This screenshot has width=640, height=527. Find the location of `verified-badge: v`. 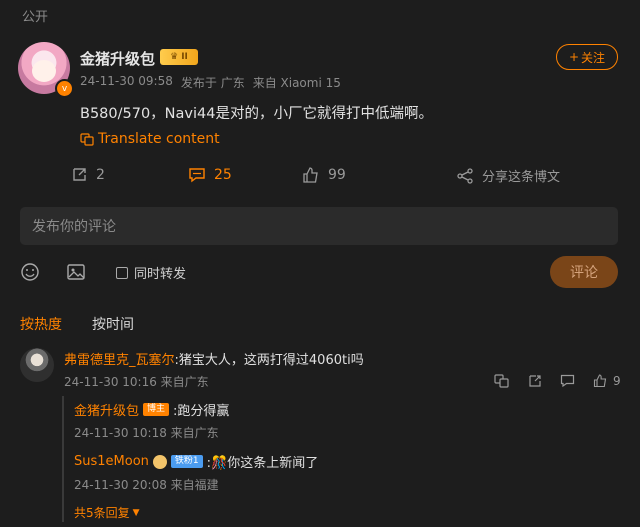

verified-badge: v is located at coordinates (64, 88).